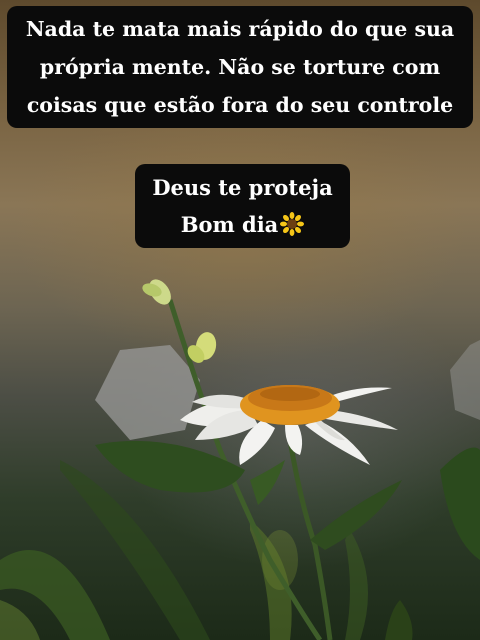 Image resolution: width=480 pixels, height=640 pixels. What do you see at coordinates (242, 187) in the screenshot?
I see `greeting-line: Deus te proteja` at bounding box center [242, 187].